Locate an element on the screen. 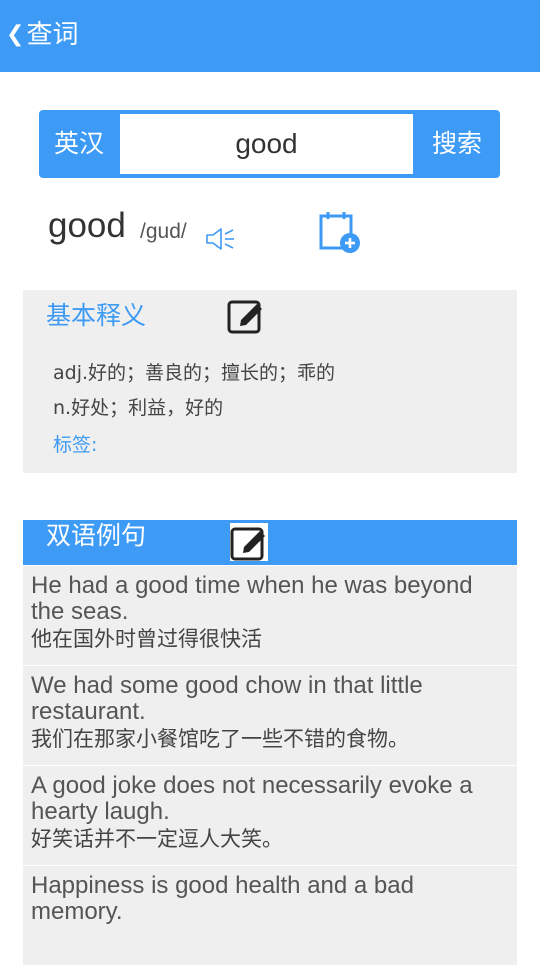 The height and width of the screenshot is (966, 540). dictionary-mode-button: 英汉 is located at coordinates (79, 144).